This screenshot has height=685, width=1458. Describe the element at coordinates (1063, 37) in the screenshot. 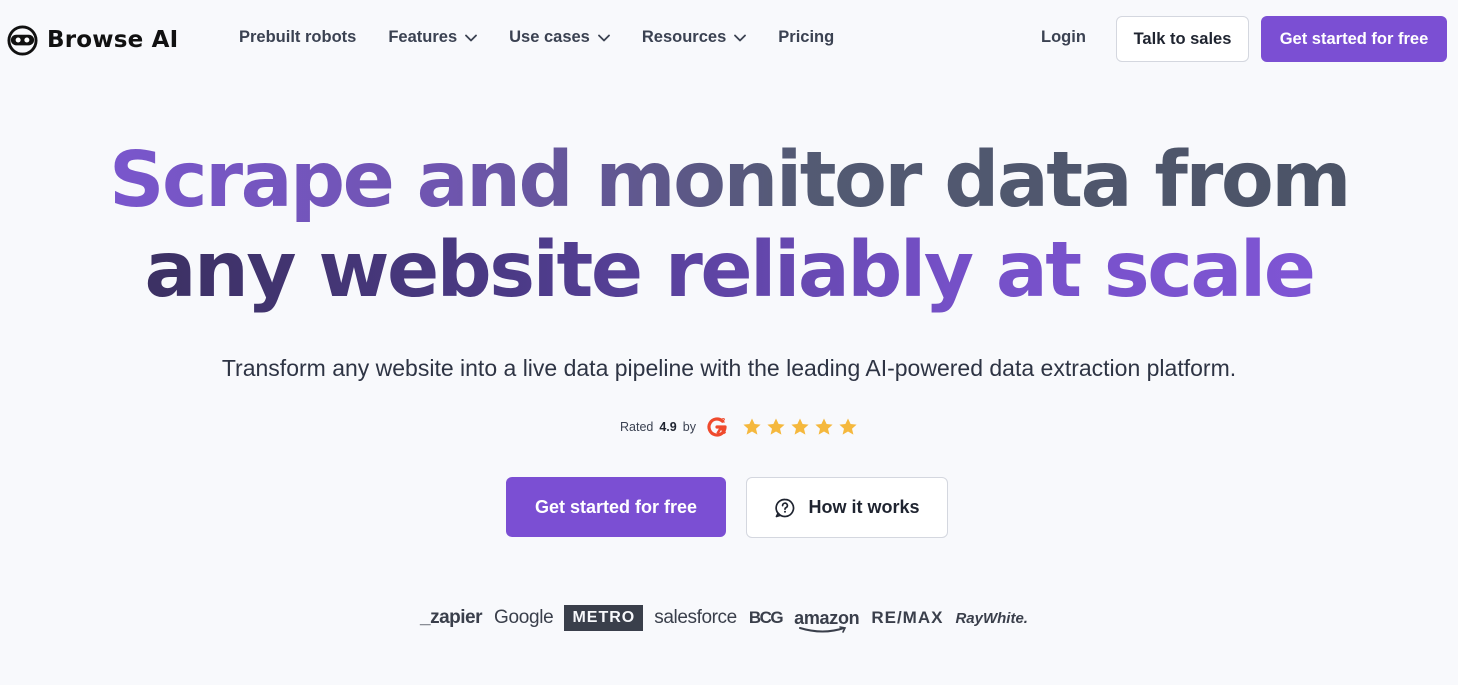

I see `login-link: Login` at that location.